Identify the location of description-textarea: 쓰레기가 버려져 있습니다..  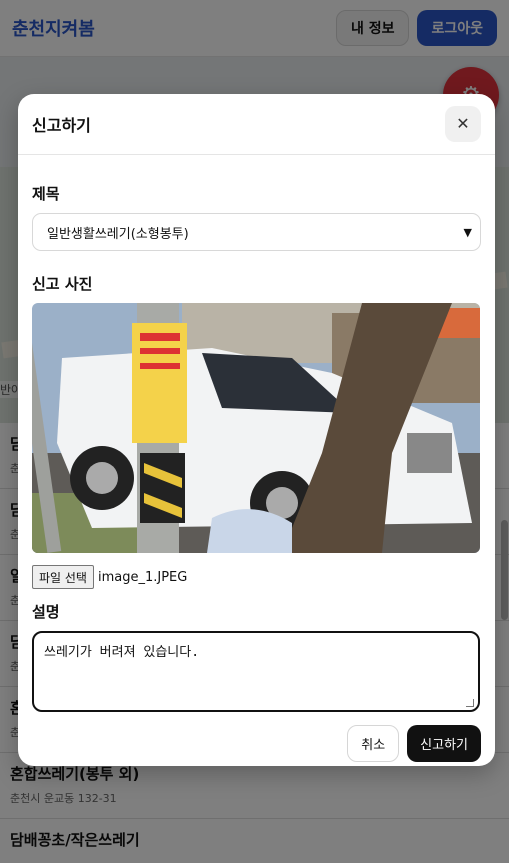
(256, 671).